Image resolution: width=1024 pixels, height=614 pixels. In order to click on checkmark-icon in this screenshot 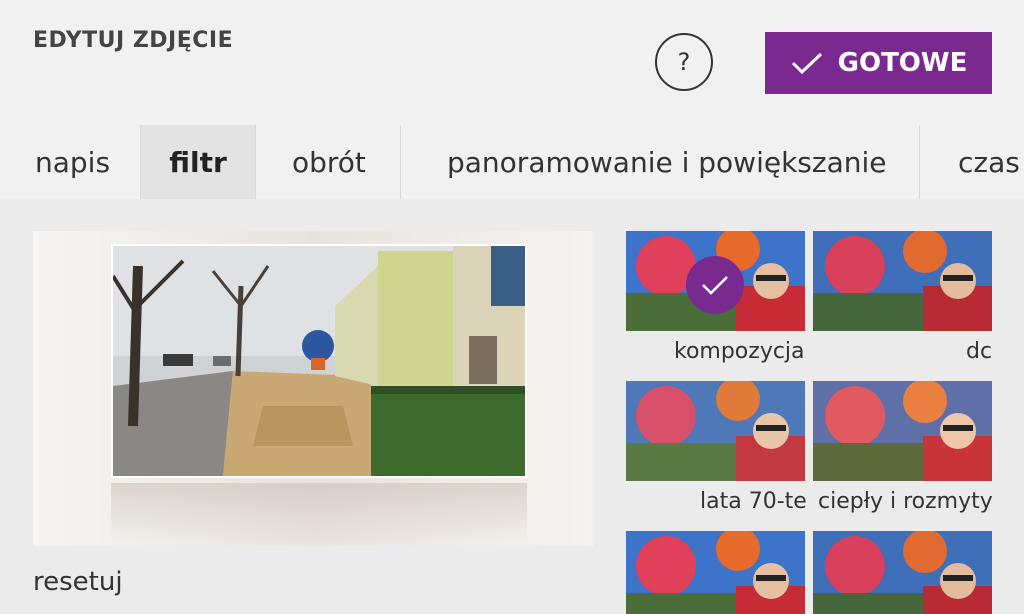, I will do `click(806, 63)`.